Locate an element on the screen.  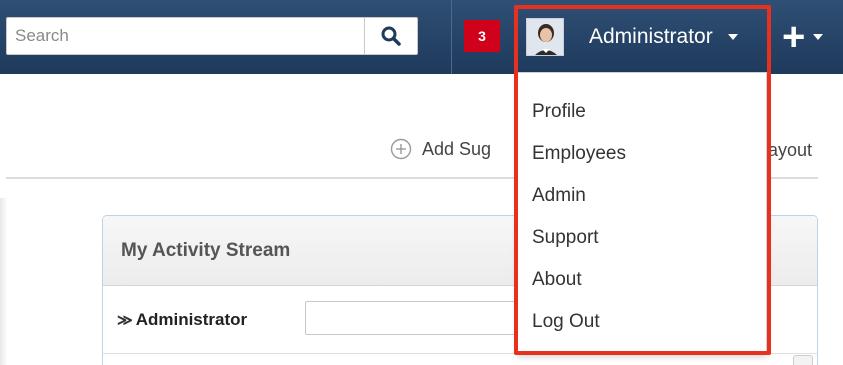
menu-item-admin: Admin is located at coordinates (642, 198).